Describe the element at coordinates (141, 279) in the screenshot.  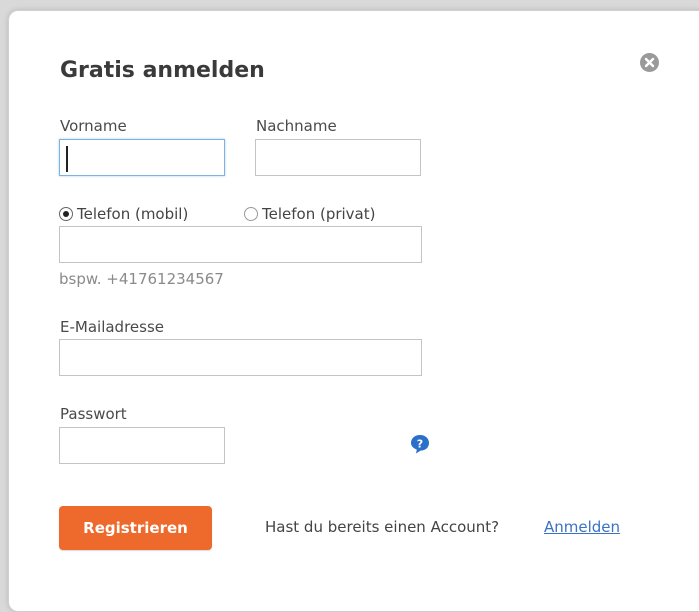
I see `phone-hint: bspw. +41761234567` at that location.